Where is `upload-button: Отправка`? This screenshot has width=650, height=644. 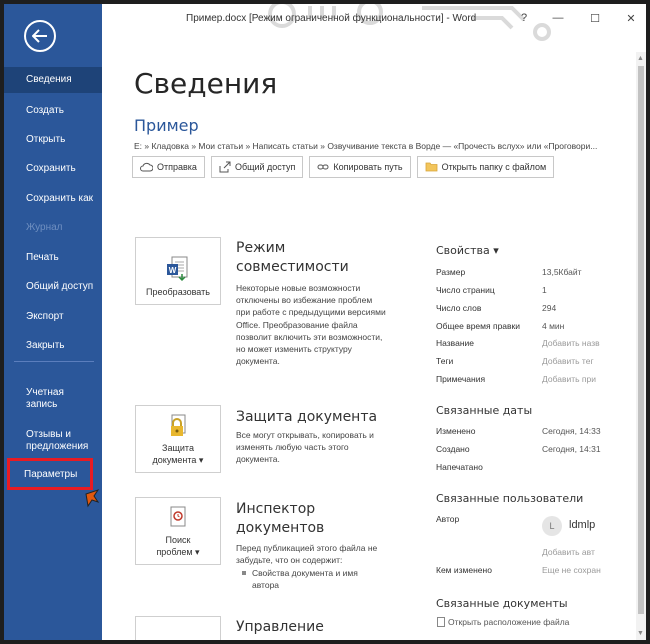
upload-button: Отправка is located at coordinates (168, 167).